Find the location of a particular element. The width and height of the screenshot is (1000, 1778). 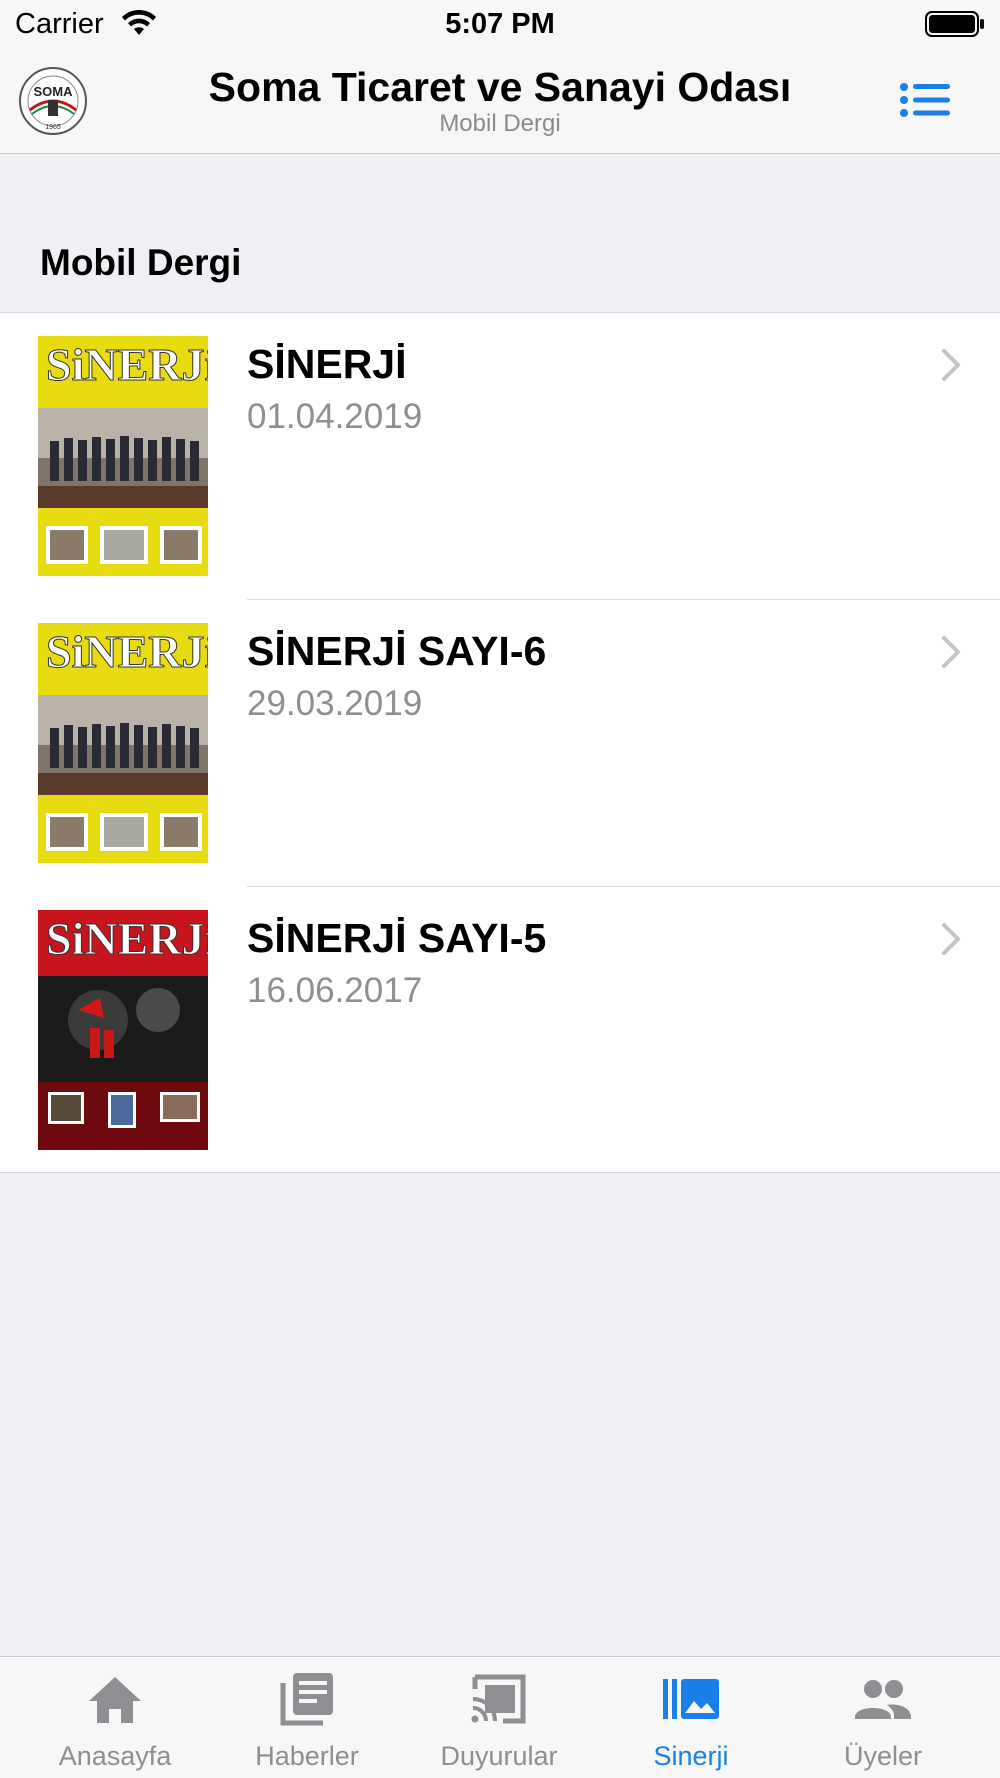

gallery-icon is located at coordinates (691, 1699).